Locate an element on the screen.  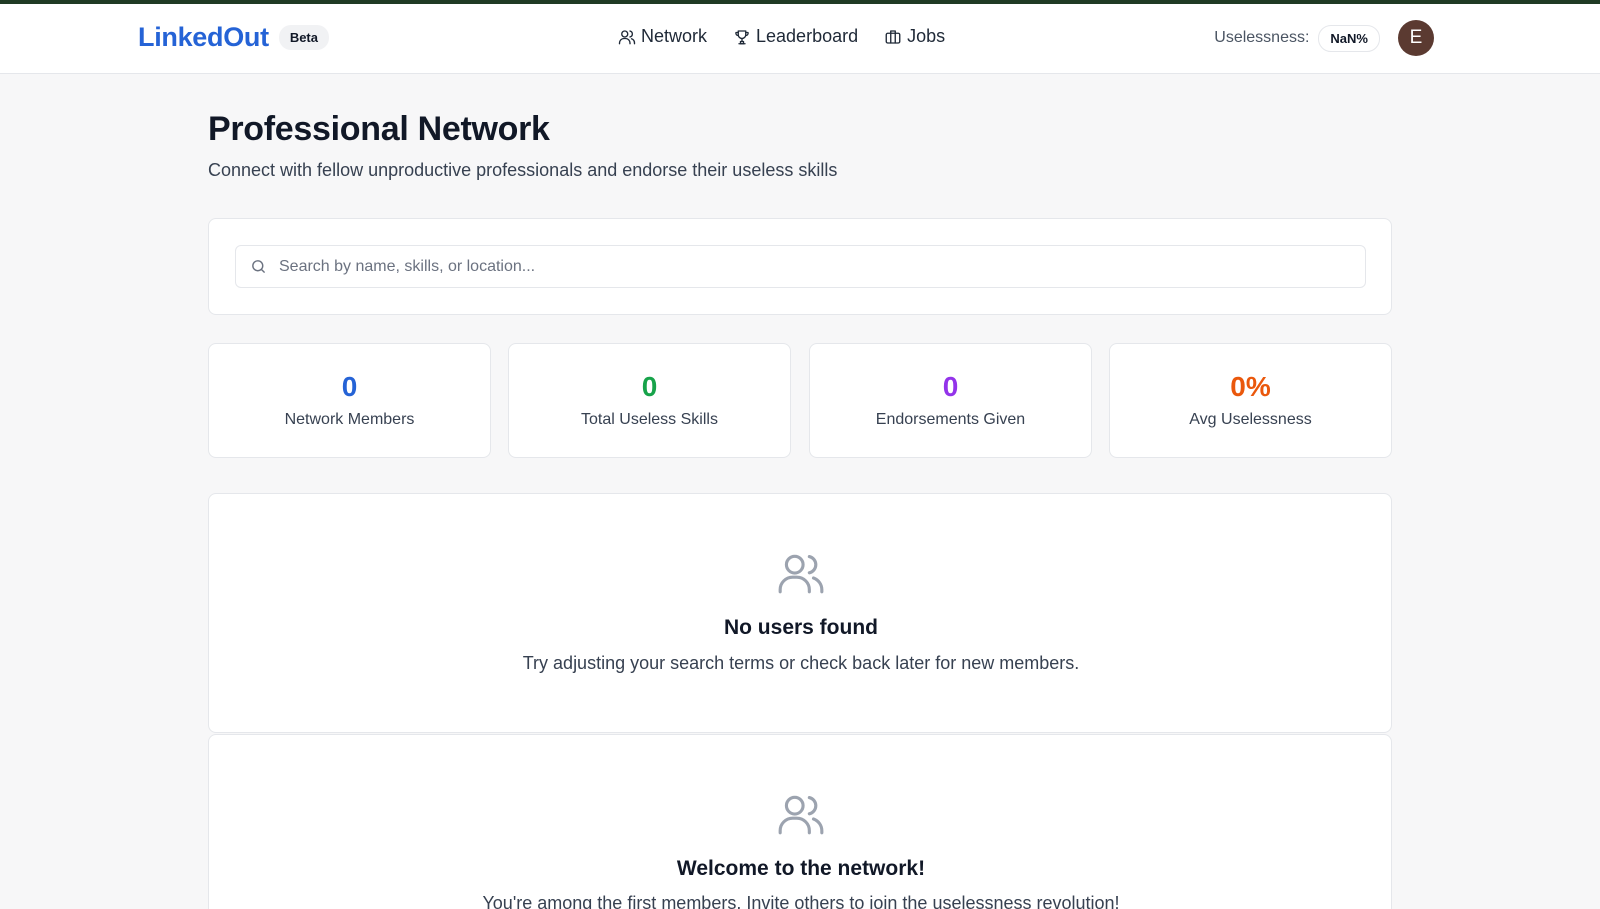
uselessness-label: Uselessness: is located at coordinates (1262, 37).